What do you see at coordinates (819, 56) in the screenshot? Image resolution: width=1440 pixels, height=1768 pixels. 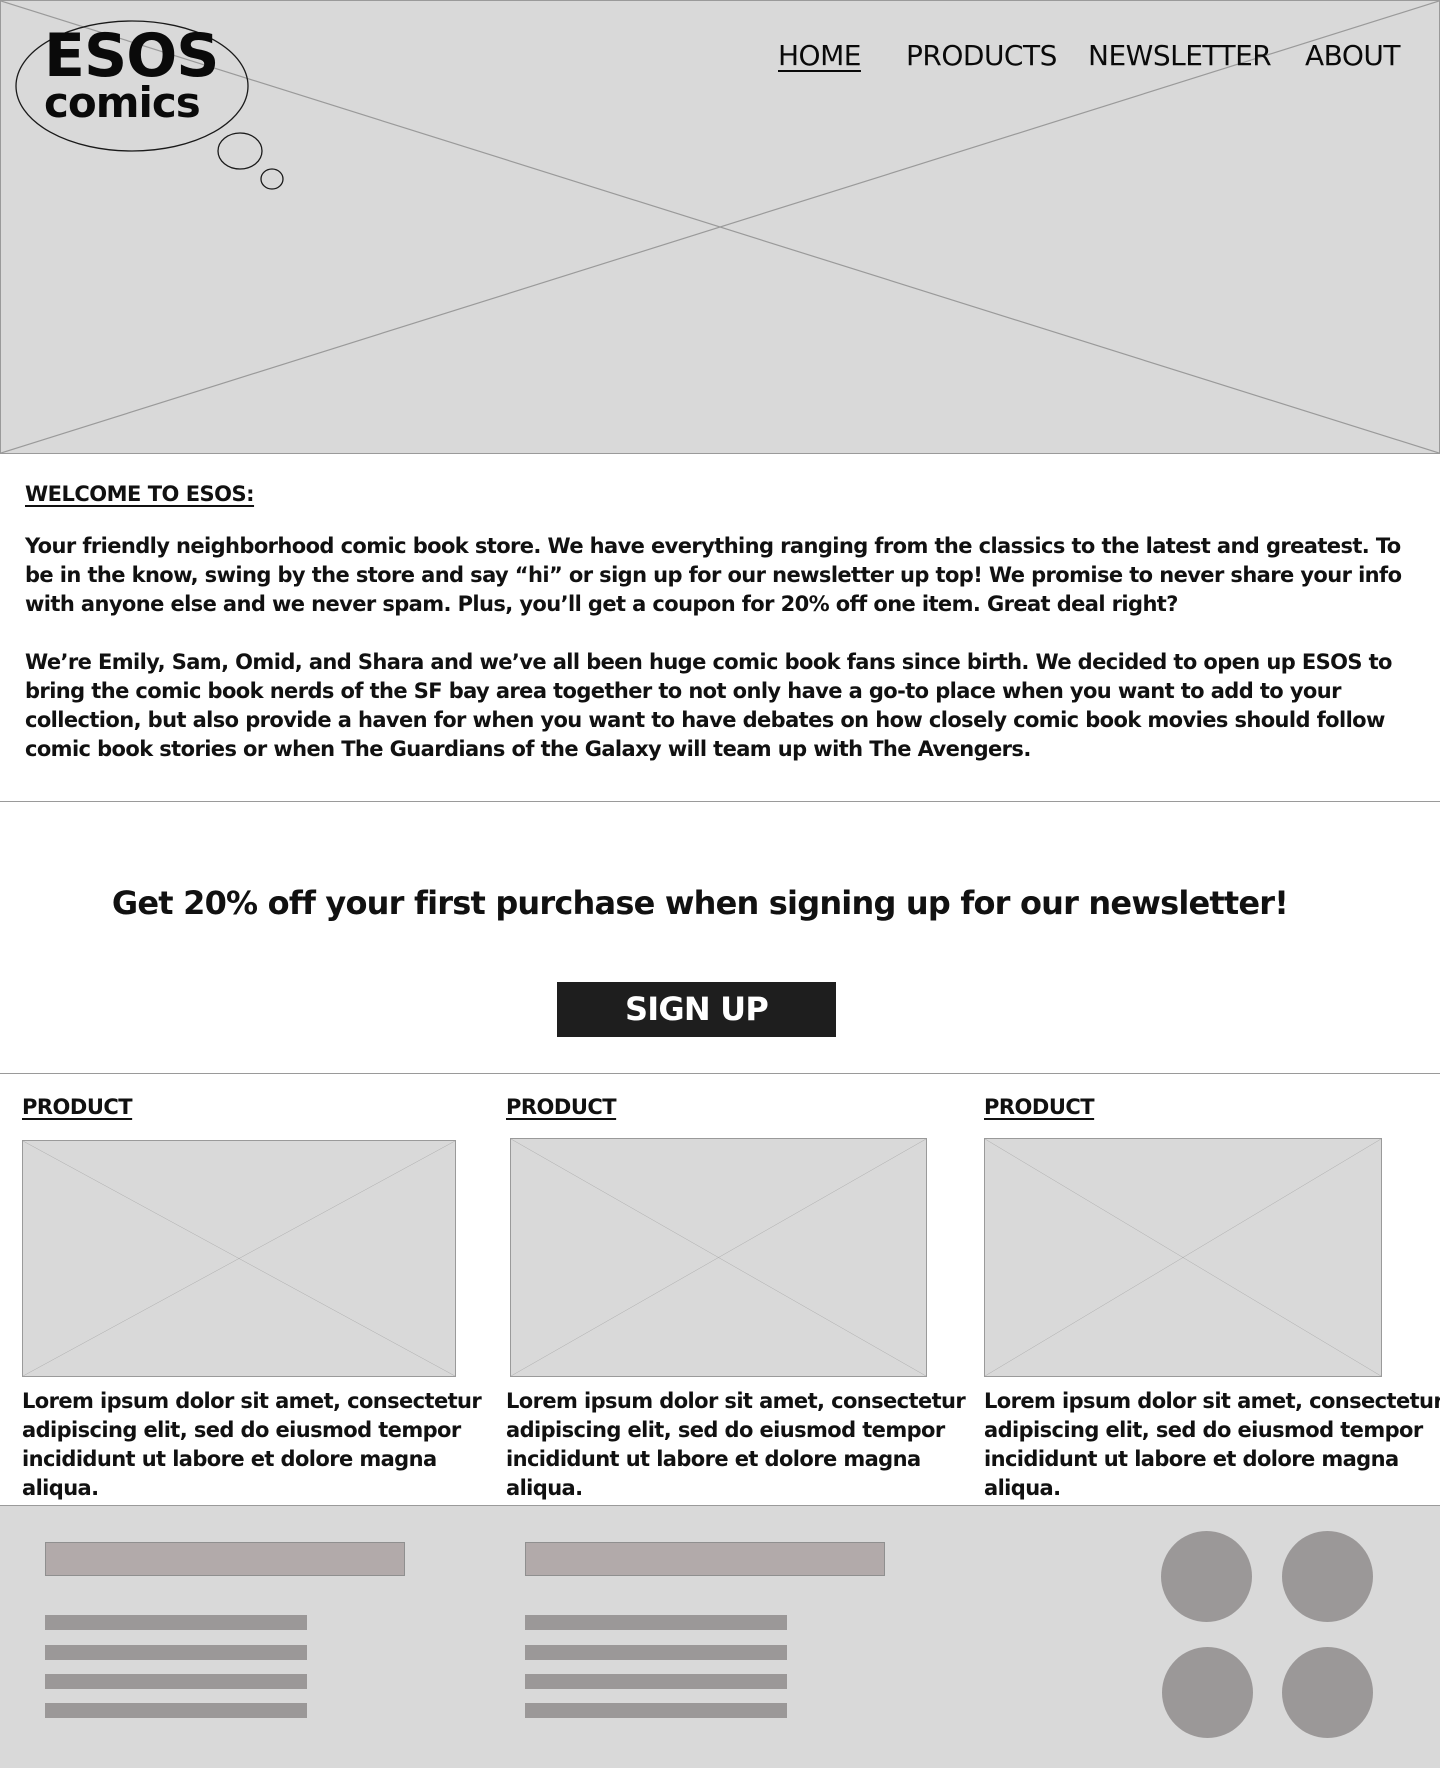 I see `nav-home-link: HOME` at bounding box center [819, 56].